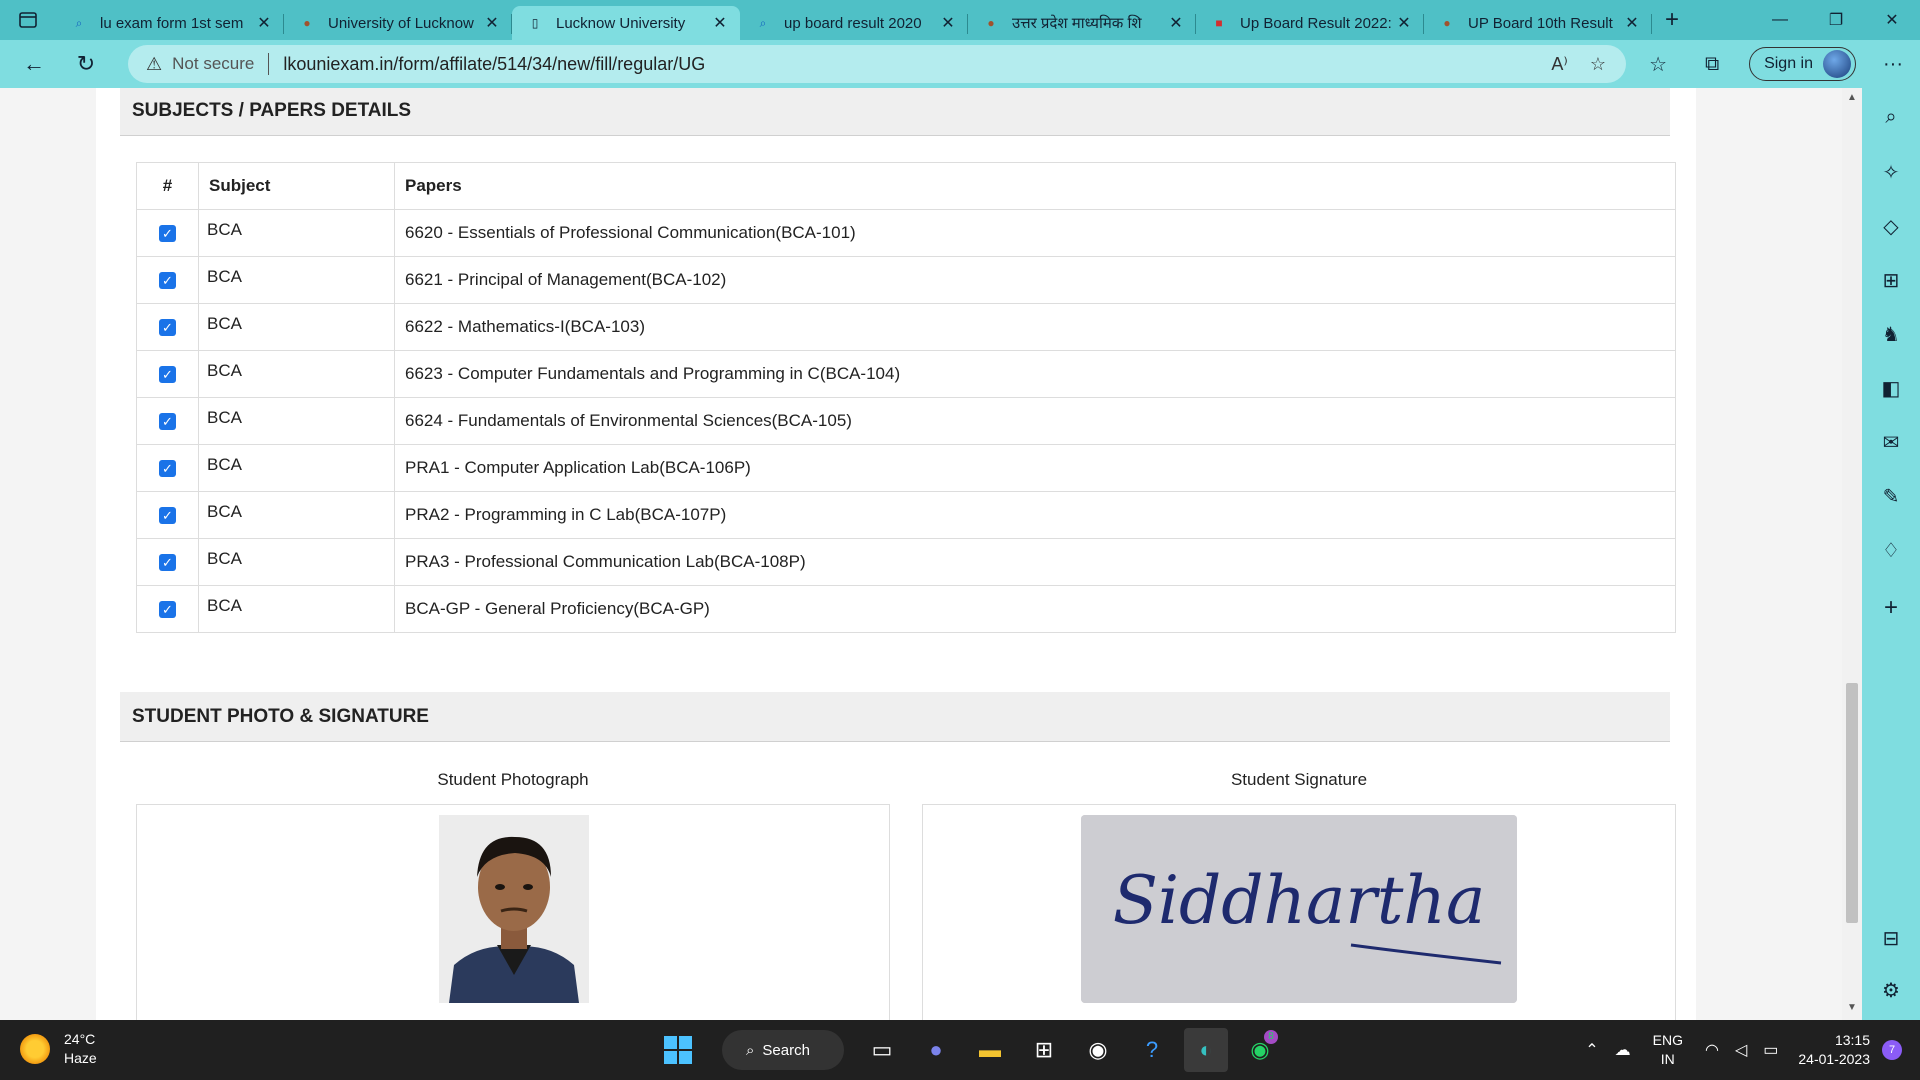  Describe the element at coordinates (1712, 1050) in the screenshot. I see `wifi-icon: ◠` at that location.